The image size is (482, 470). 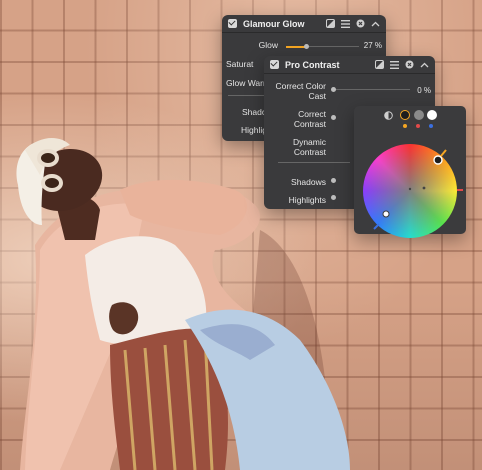 I want to click on highlights-label: Highlights, so click(x=307, y=200).